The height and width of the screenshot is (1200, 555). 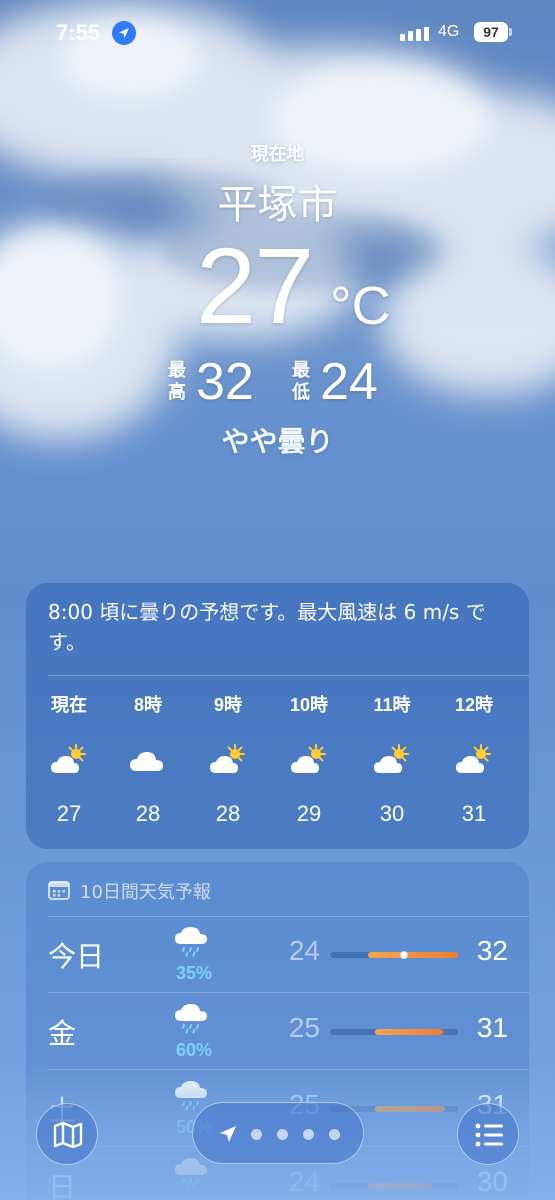 What do you see at coordinates (277, 205) in the screenshot?
I see `city-name: 平塚市` at bounding box center [277, 205].